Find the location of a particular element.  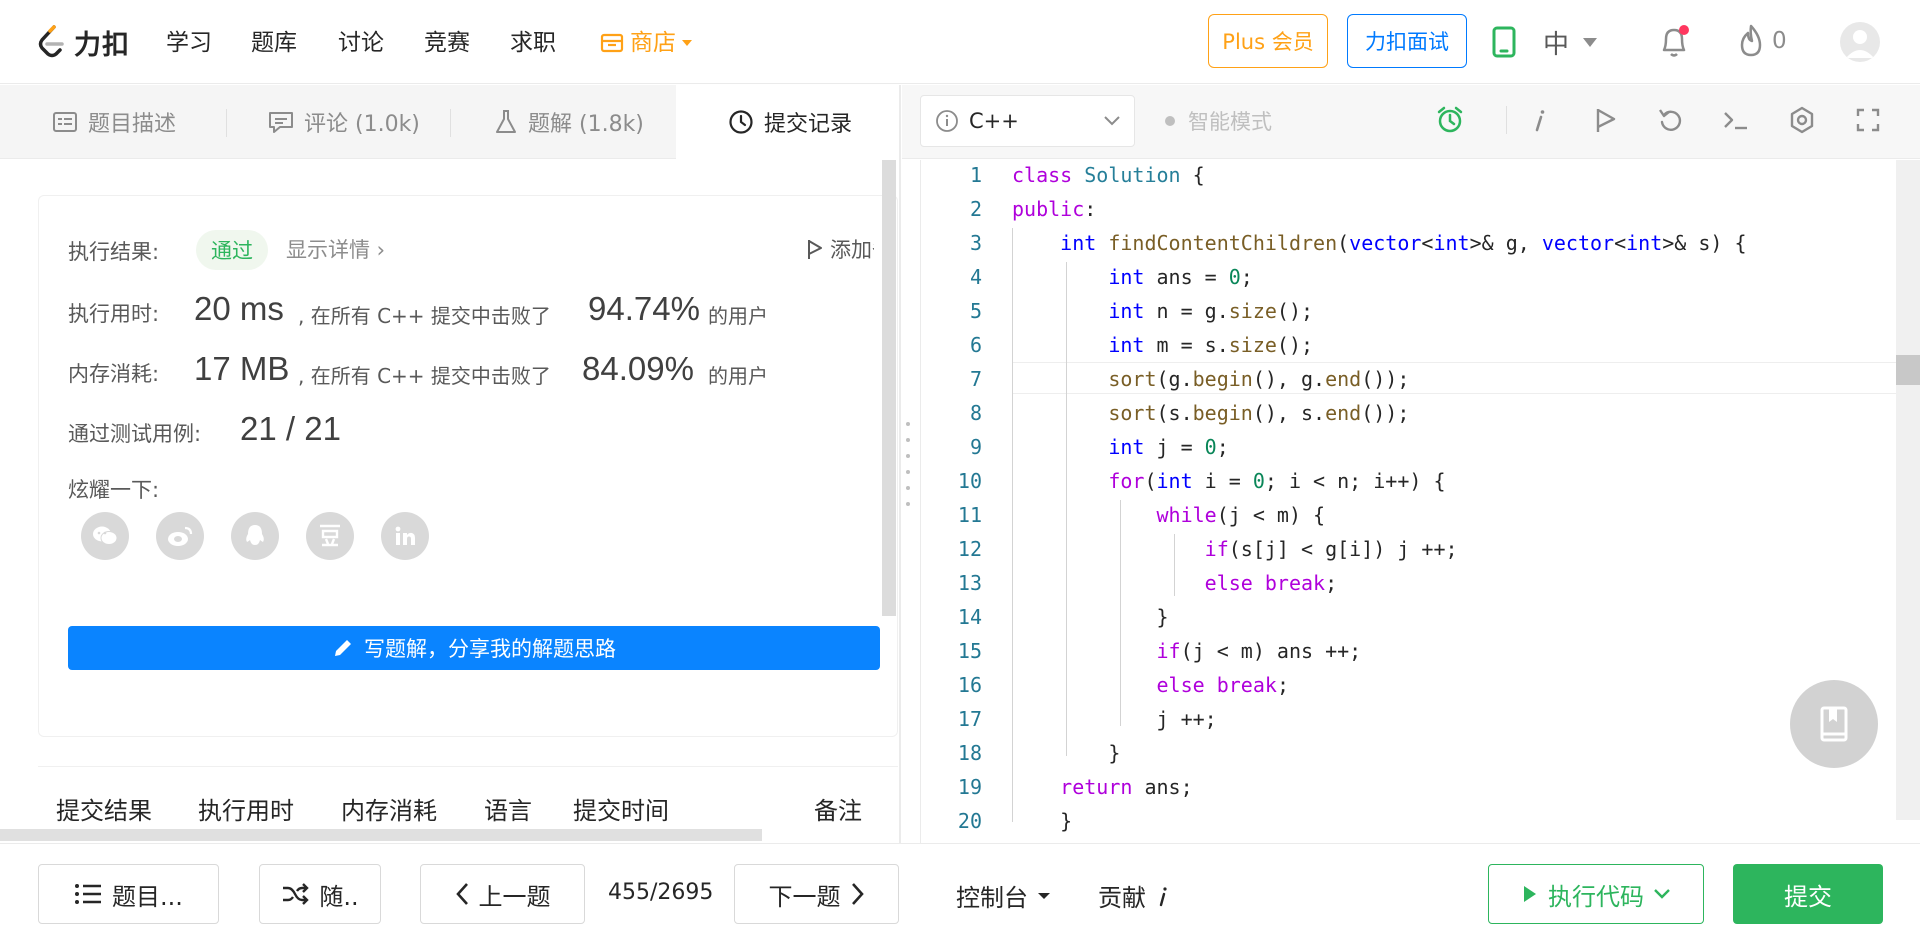

wechat-icon is located at coordinates (105, 536).